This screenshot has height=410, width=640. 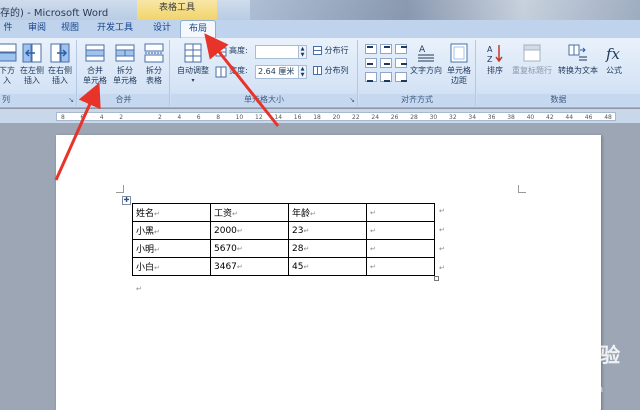 I want to click on arrow-to-merge-cells, so click(x=77, y=131).